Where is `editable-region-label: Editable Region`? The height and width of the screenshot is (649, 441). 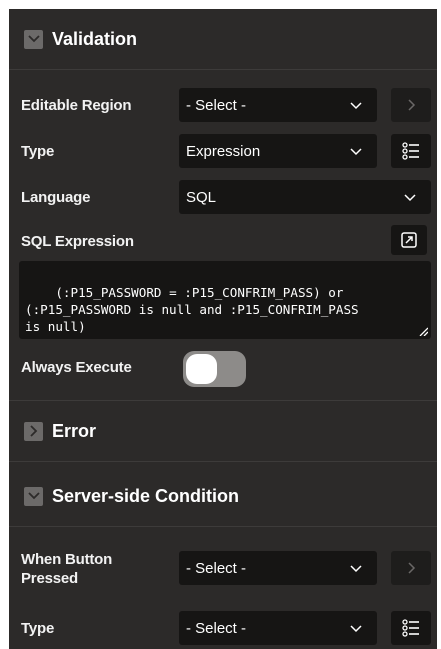 editable-region-label: Editable Region is located at coordinates (76, 105).